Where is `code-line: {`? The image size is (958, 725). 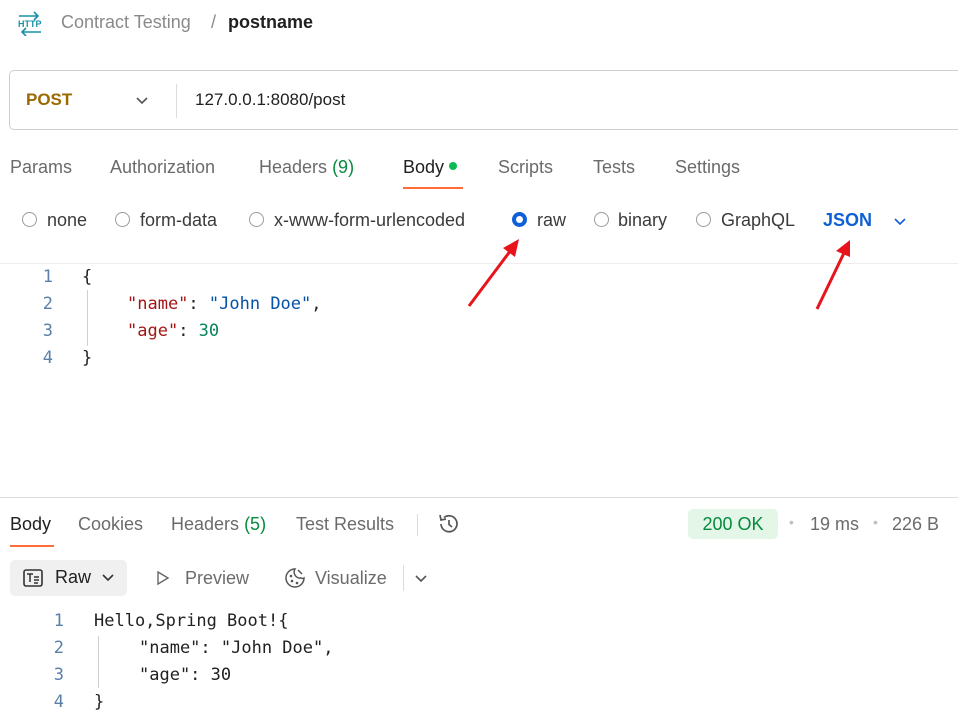
code-line: { is located at coordinates (87, 277).